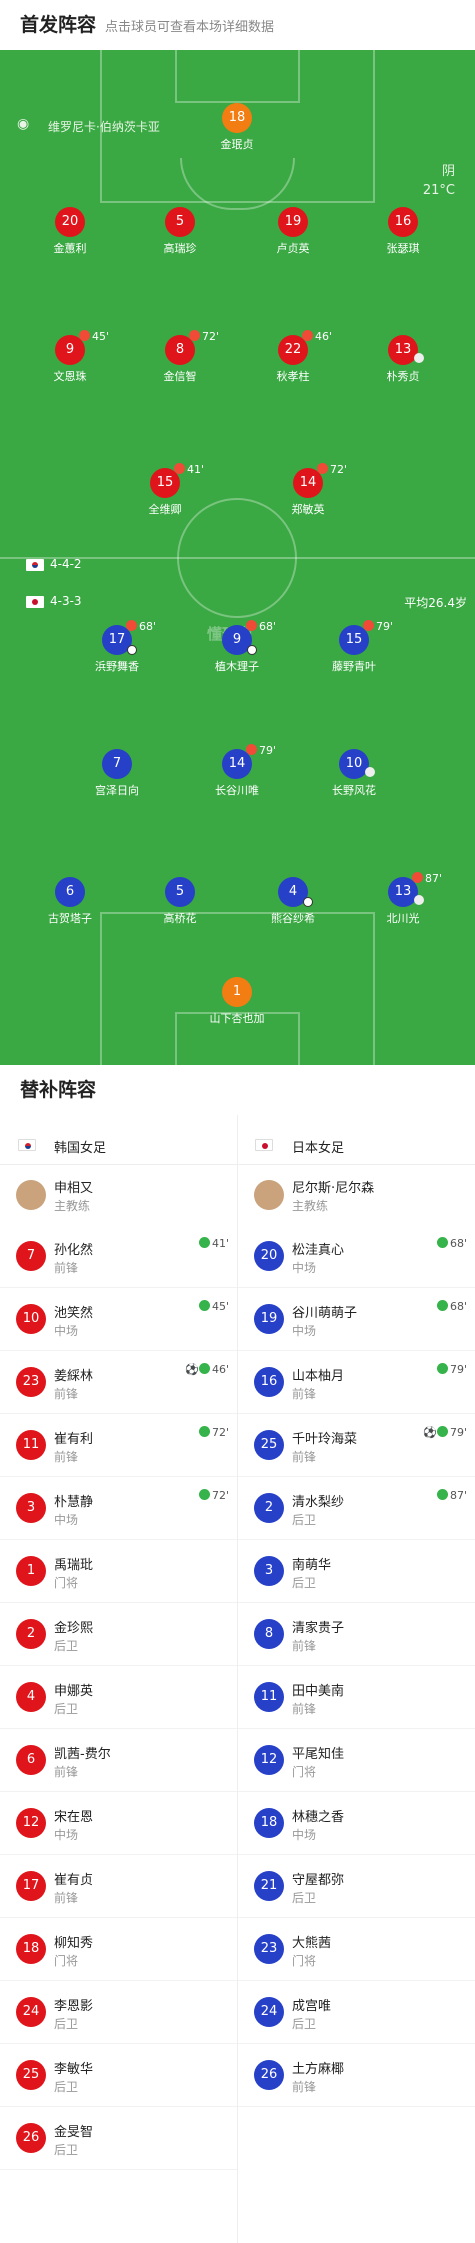 This screenshot has height=2243, width=475. I want to click on player-token-home: 13 朴秀贞, so click(403, 359).